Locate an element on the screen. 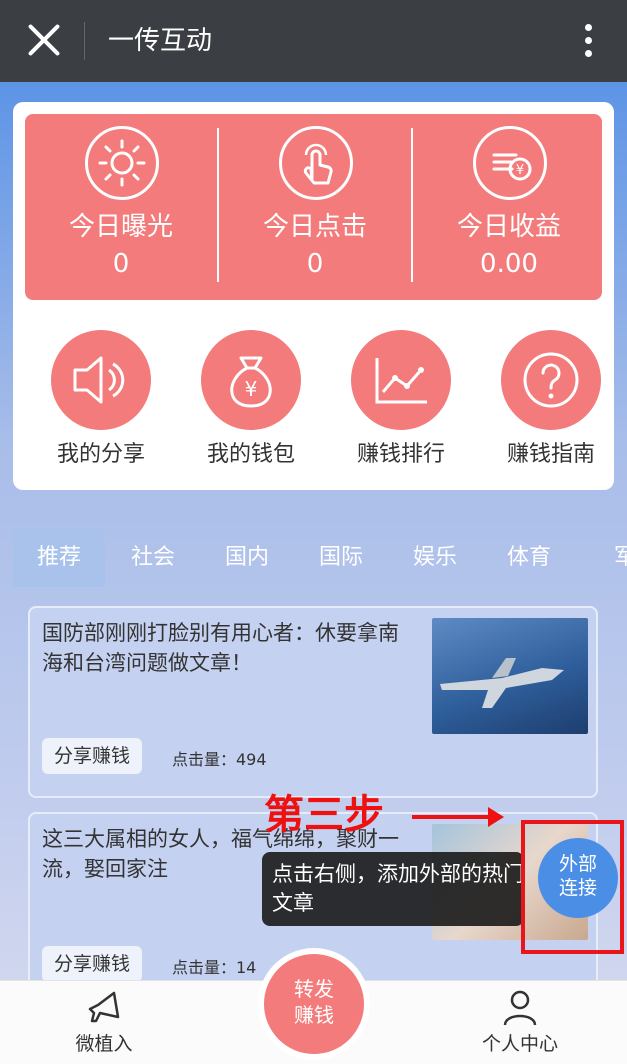 The width and height of the screenshot is (627, 1064). money-bag-icon: ¥ is located at coordinates (251, 380).